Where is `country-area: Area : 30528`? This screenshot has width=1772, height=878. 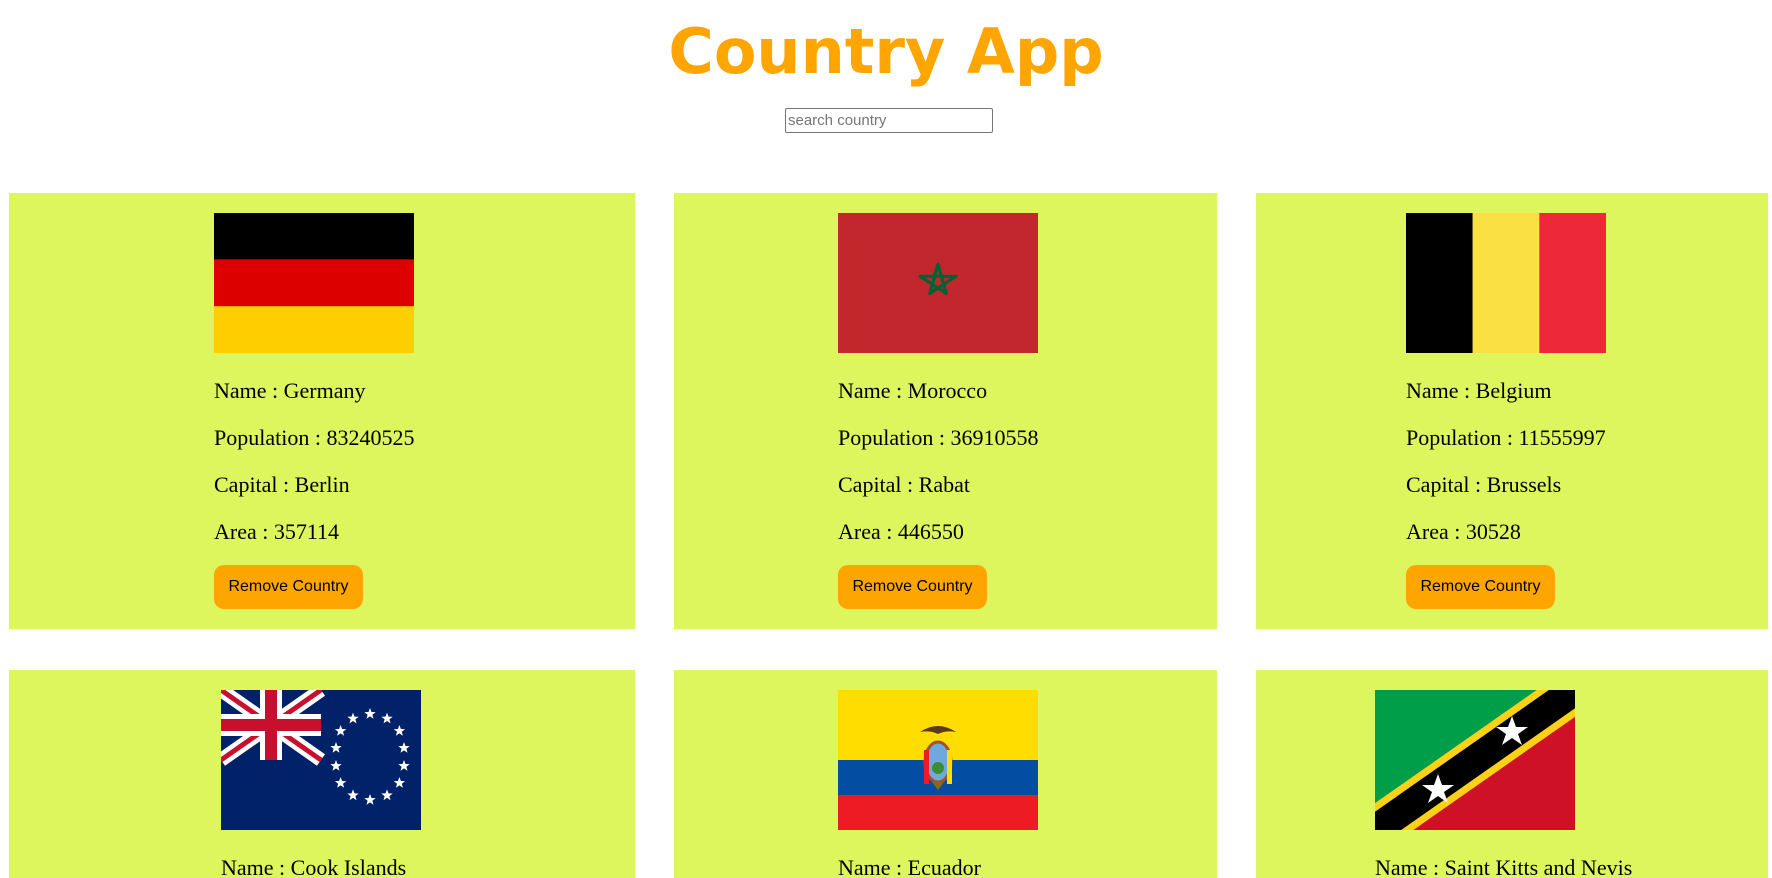 country-area: Area : 30528 is located at coordinates (1463, 531).